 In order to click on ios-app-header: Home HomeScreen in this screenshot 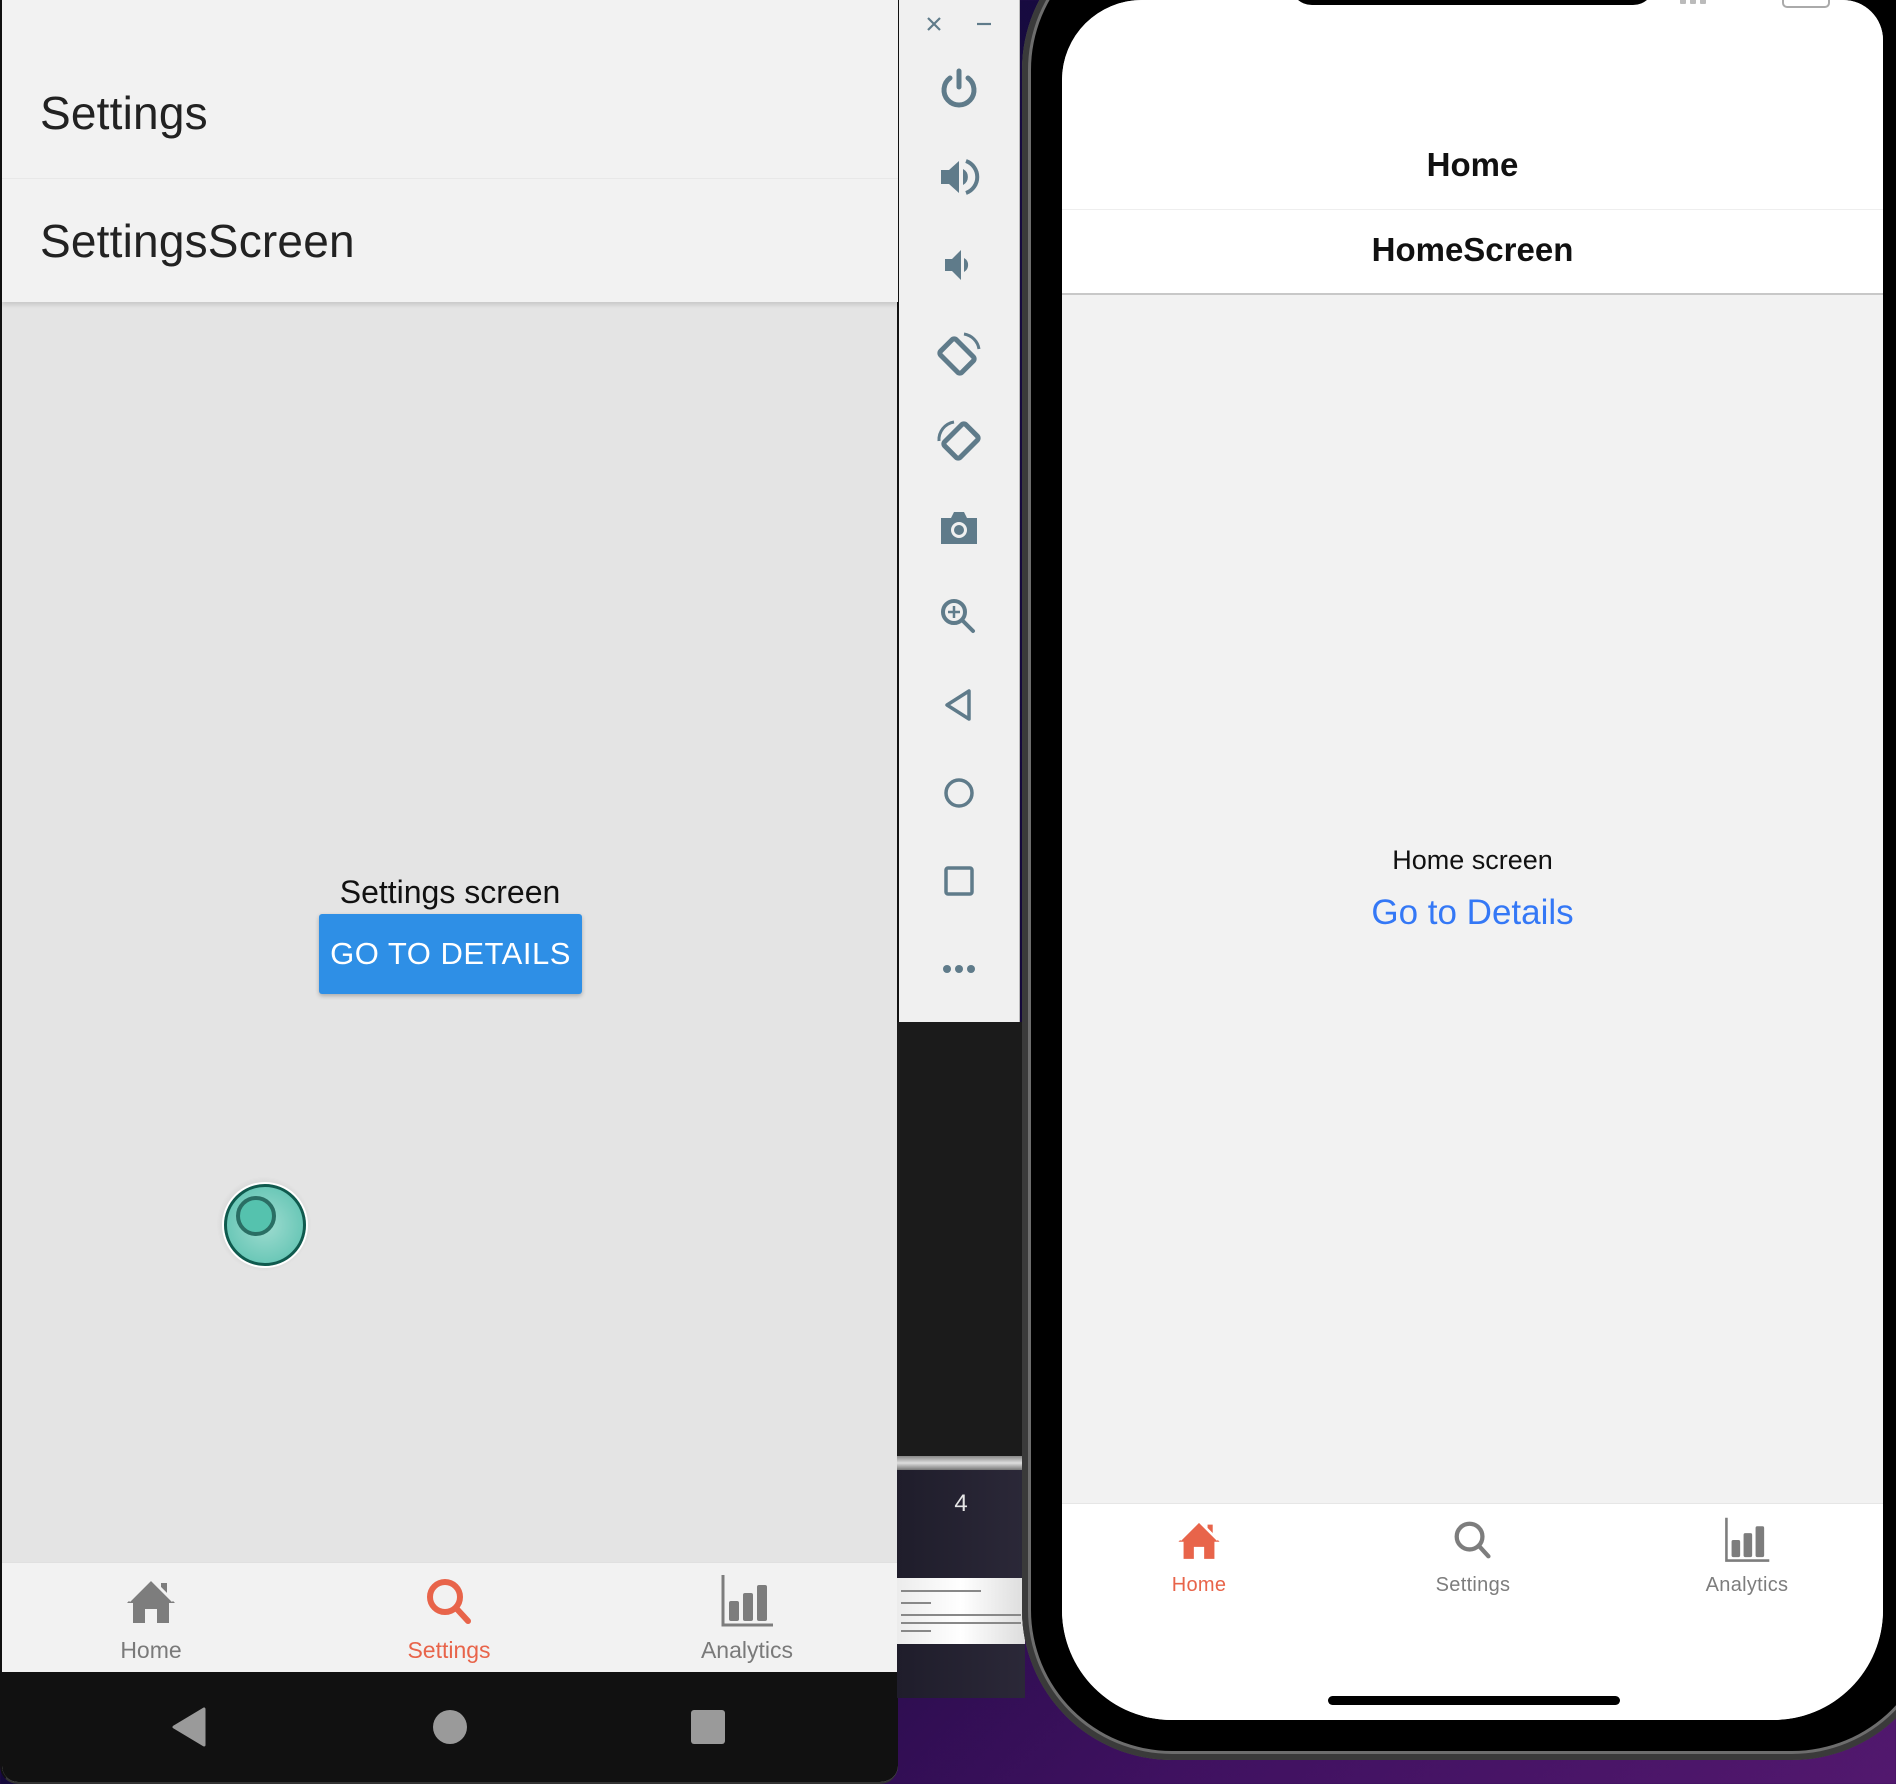, I will do `click(1472, 147)`.